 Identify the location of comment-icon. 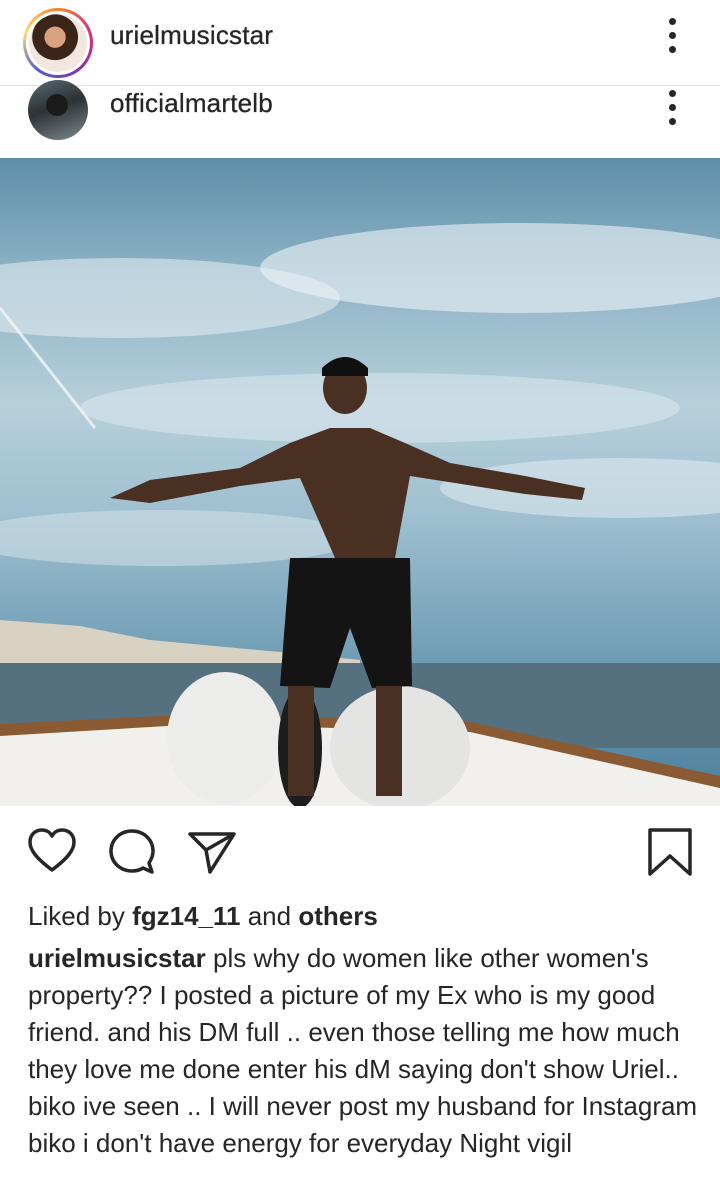
(132, 852).